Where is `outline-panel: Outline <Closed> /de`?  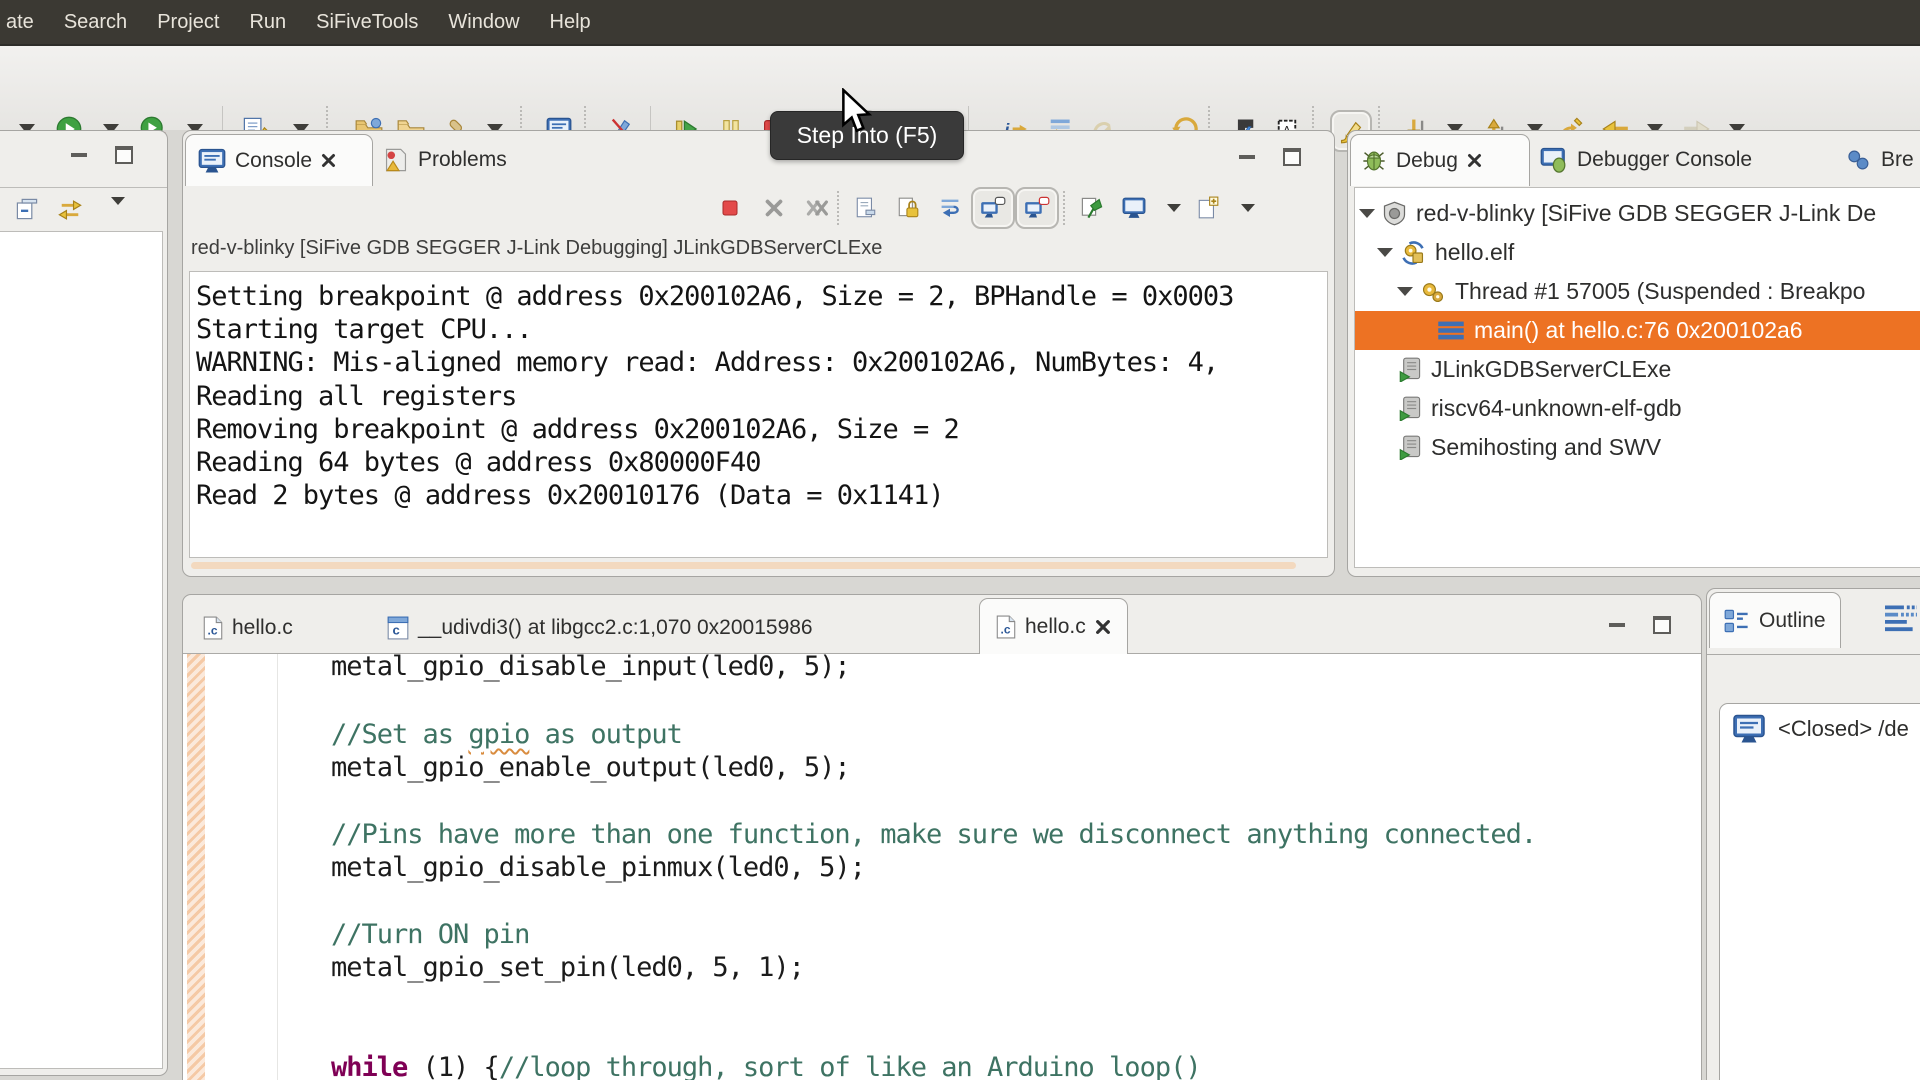 outline-panel: Outline <Closed> /de is located at coordinates (1813, 834).